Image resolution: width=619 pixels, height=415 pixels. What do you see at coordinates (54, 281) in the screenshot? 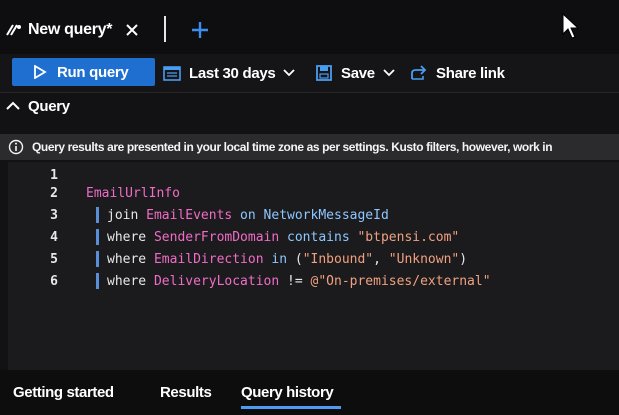
I see `line-number: 6` at bounding box center [54, 281].